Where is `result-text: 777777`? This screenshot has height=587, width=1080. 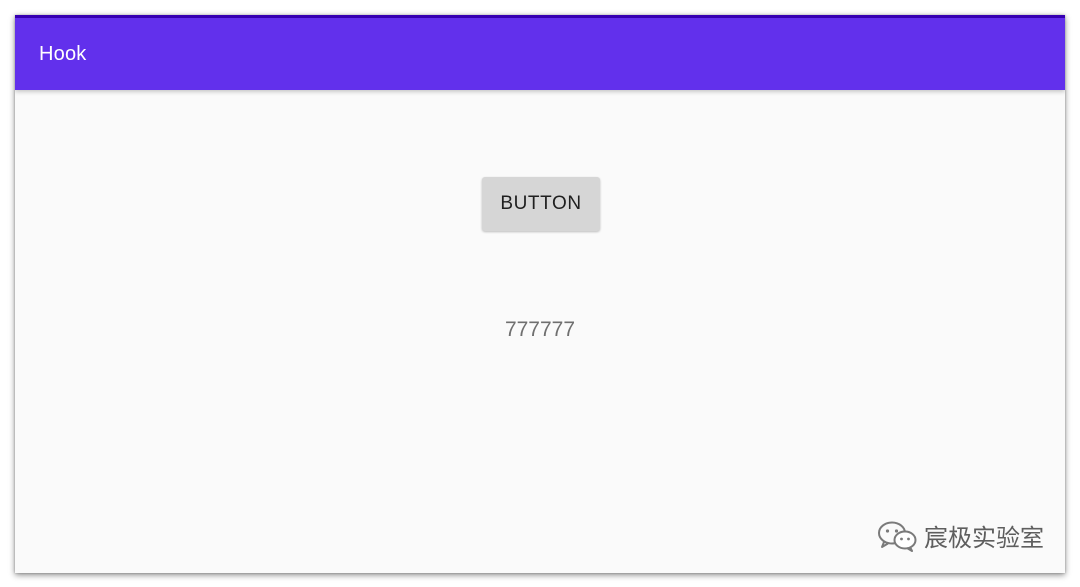 result-text: 777777 is located at coordinates (540, 329).